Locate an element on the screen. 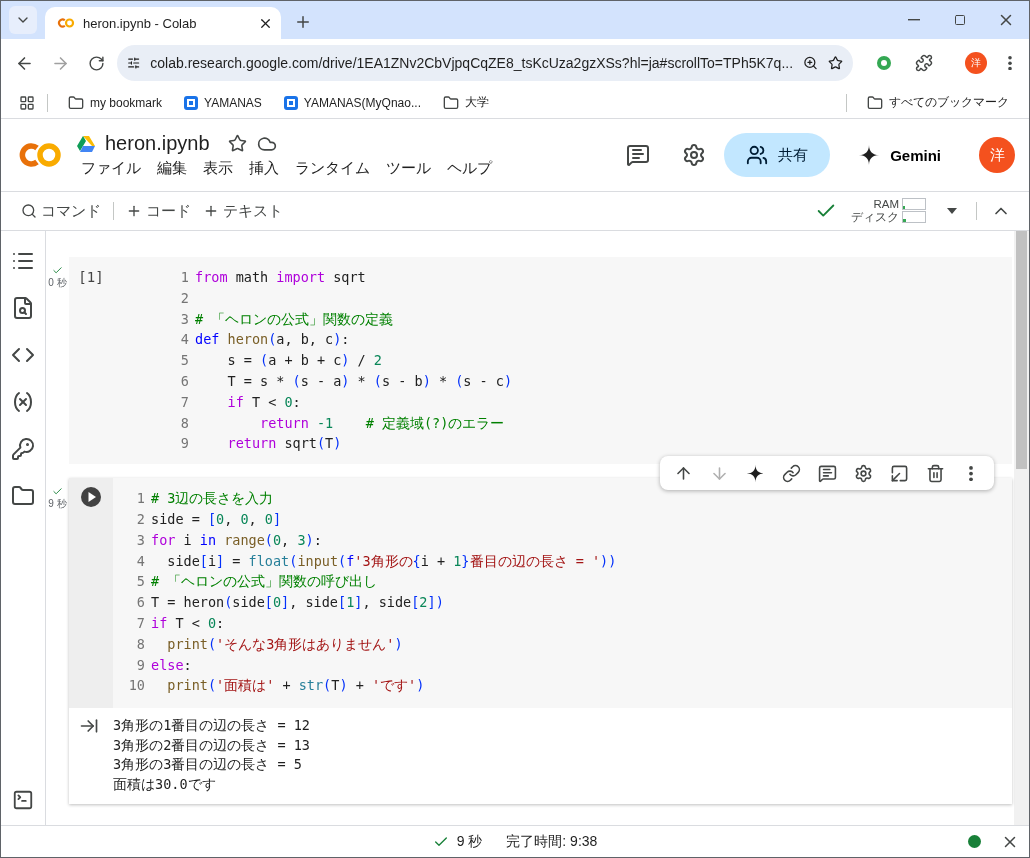  key-icon is located at coordinates (23, 449).